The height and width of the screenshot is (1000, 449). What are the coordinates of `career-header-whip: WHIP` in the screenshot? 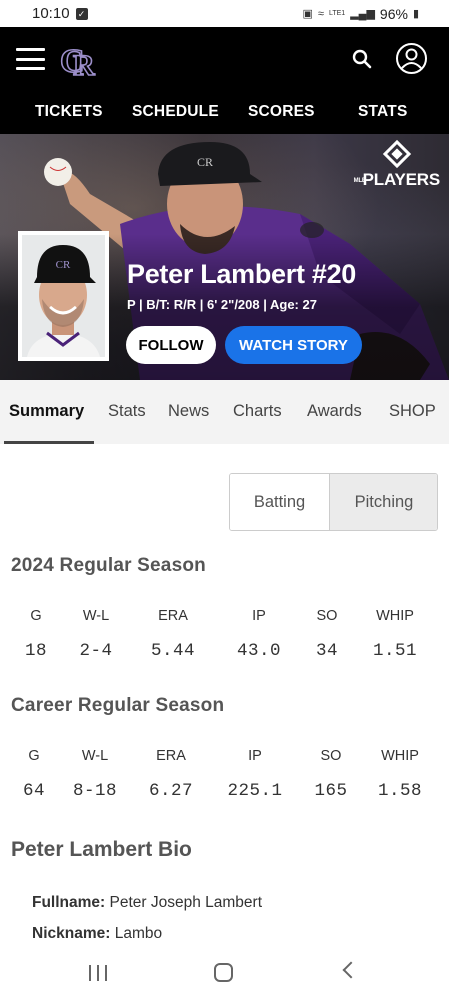 It's located at (400, 756).